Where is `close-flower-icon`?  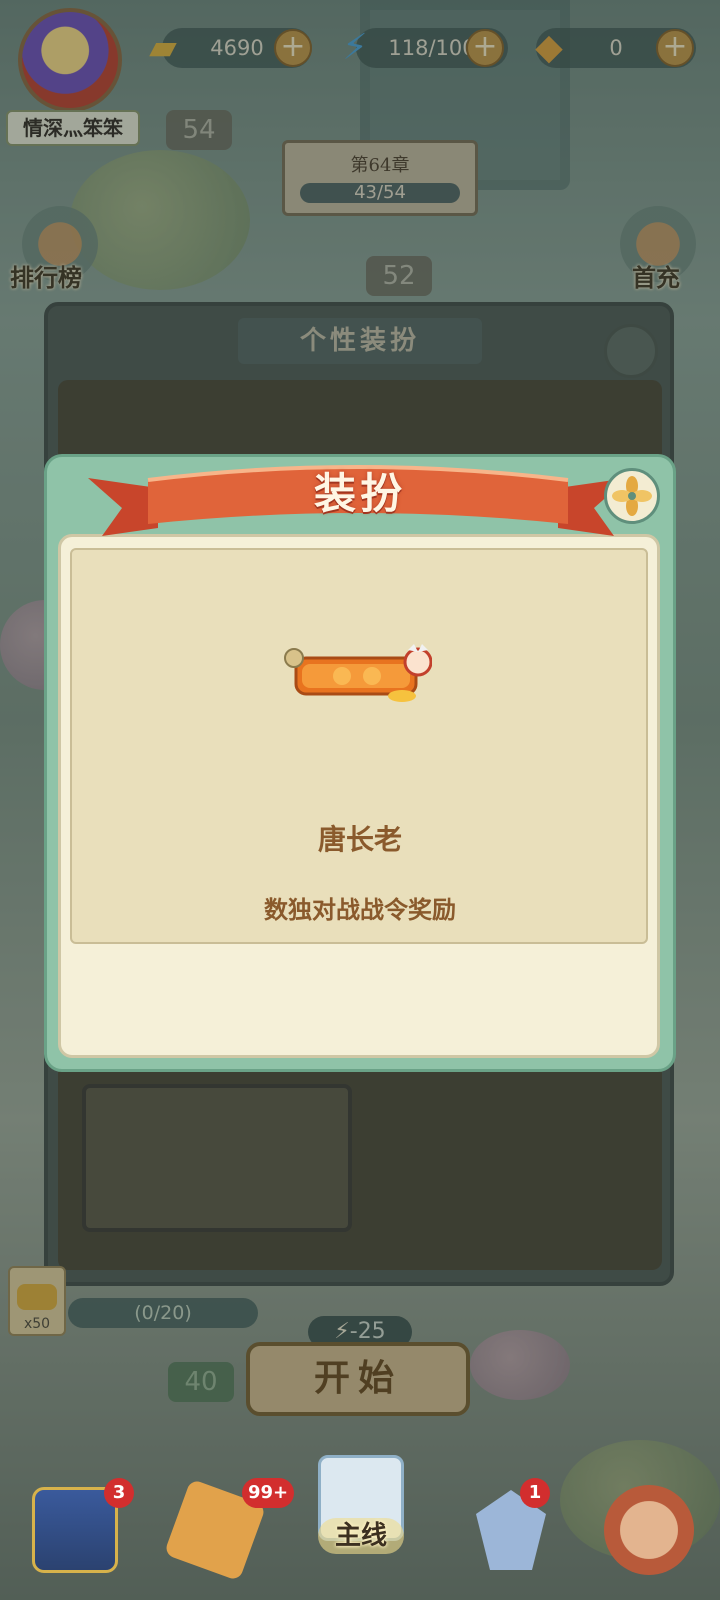
close-flower-icon is located at coordinates (632, 496).